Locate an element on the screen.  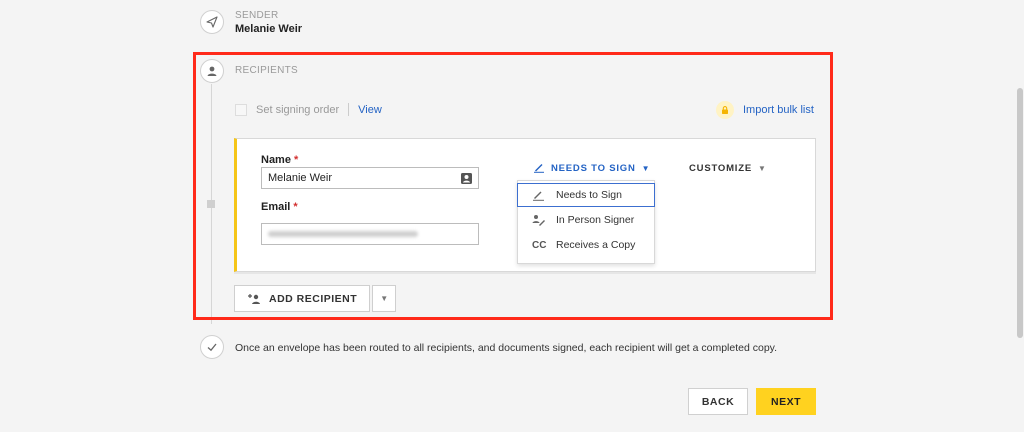
check-icon is located at coordinates (212, 347).